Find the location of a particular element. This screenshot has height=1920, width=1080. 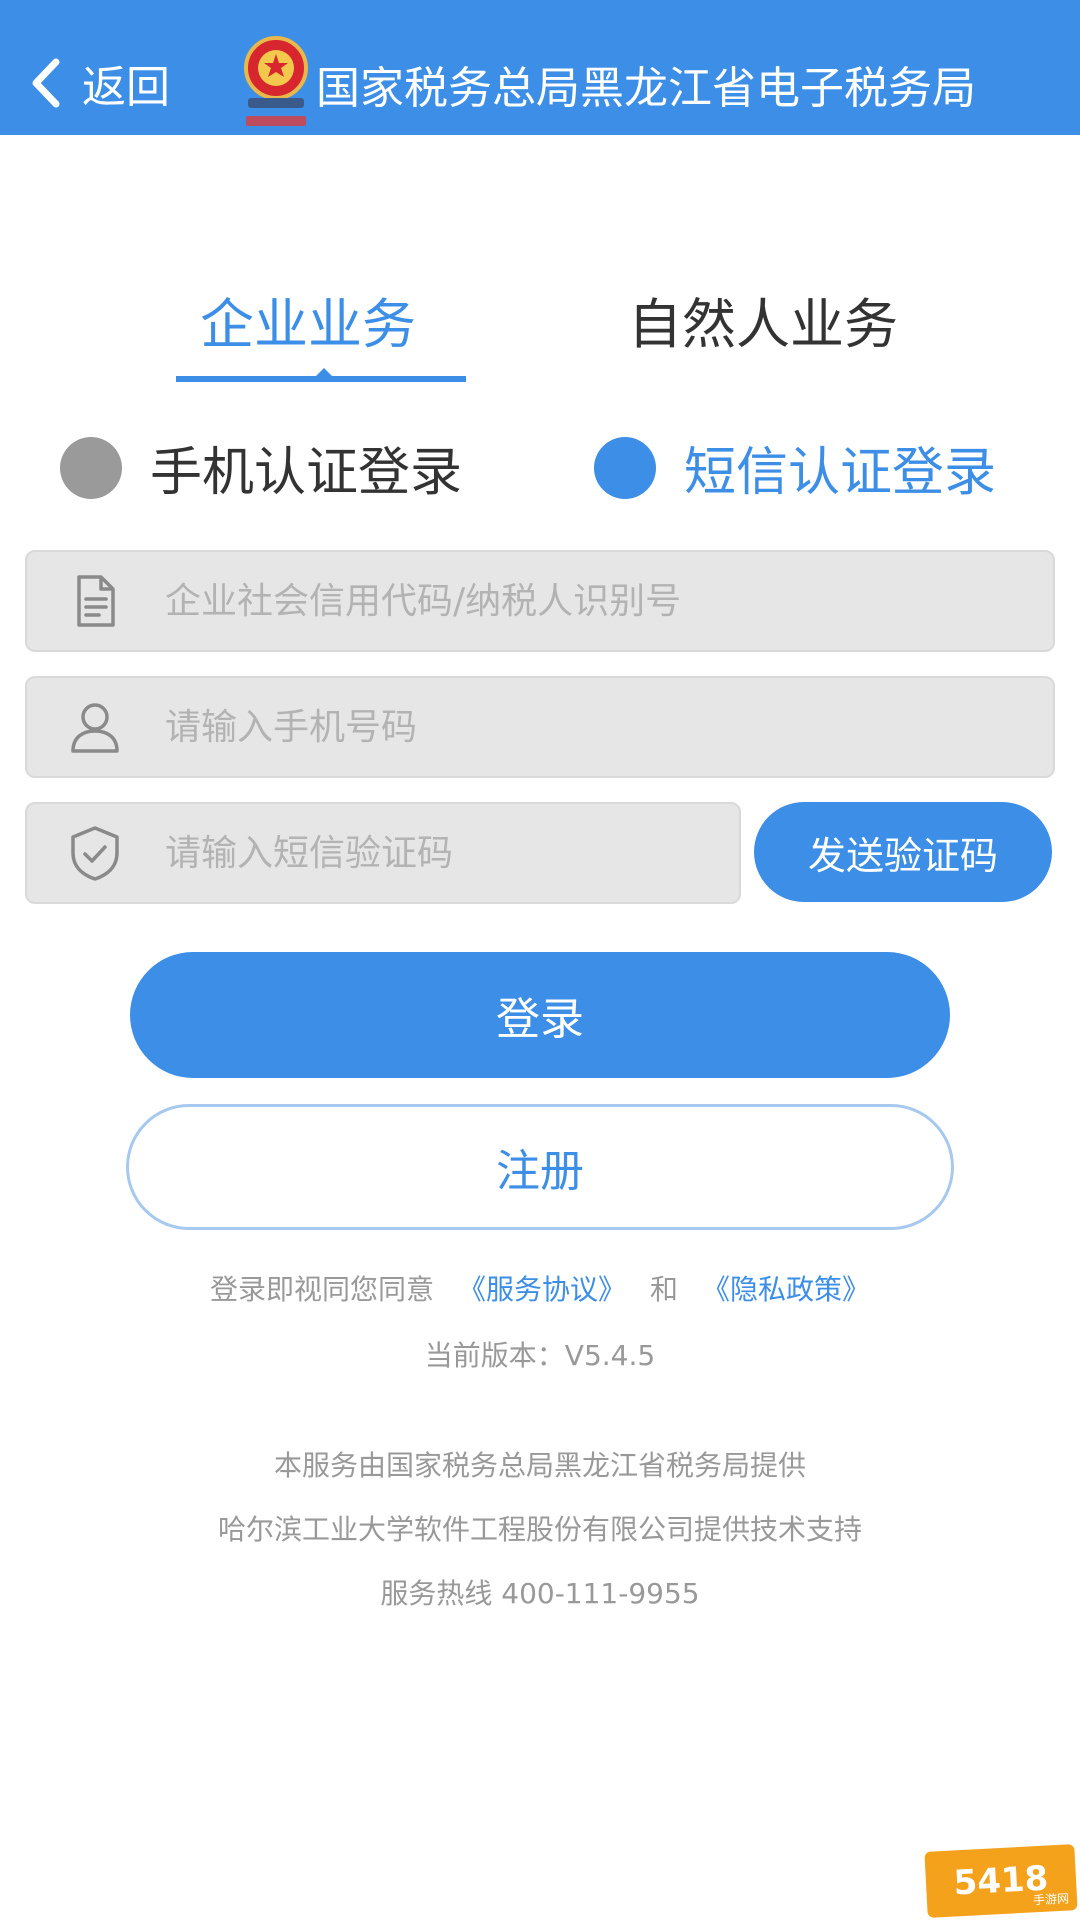

radio-sms-auth: 短信认证登录 is located at coordinates (795, 467).